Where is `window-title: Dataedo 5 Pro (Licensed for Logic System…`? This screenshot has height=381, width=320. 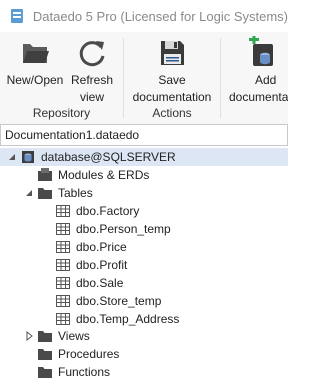 window-title: Dataedo 5 Pro (Licensed for Logic System… is located at coordinates (160, 16).